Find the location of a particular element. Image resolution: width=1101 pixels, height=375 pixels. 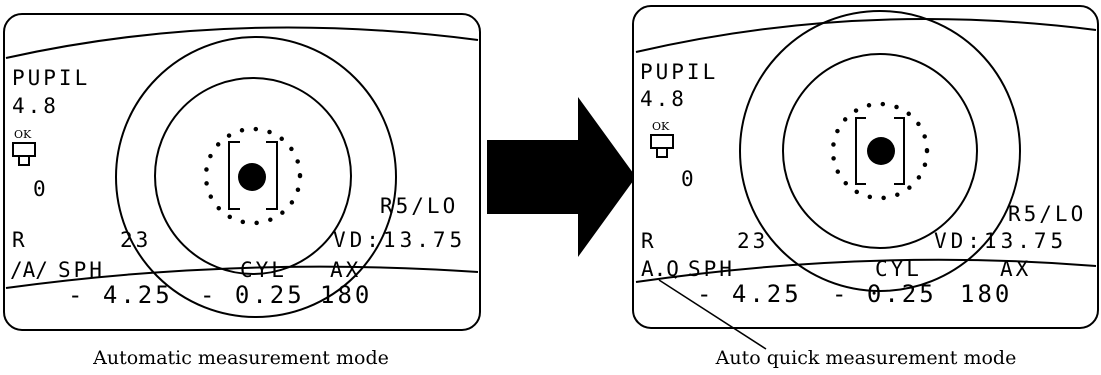

mode-indicator: /A/ is located at coordinates (29, 270).